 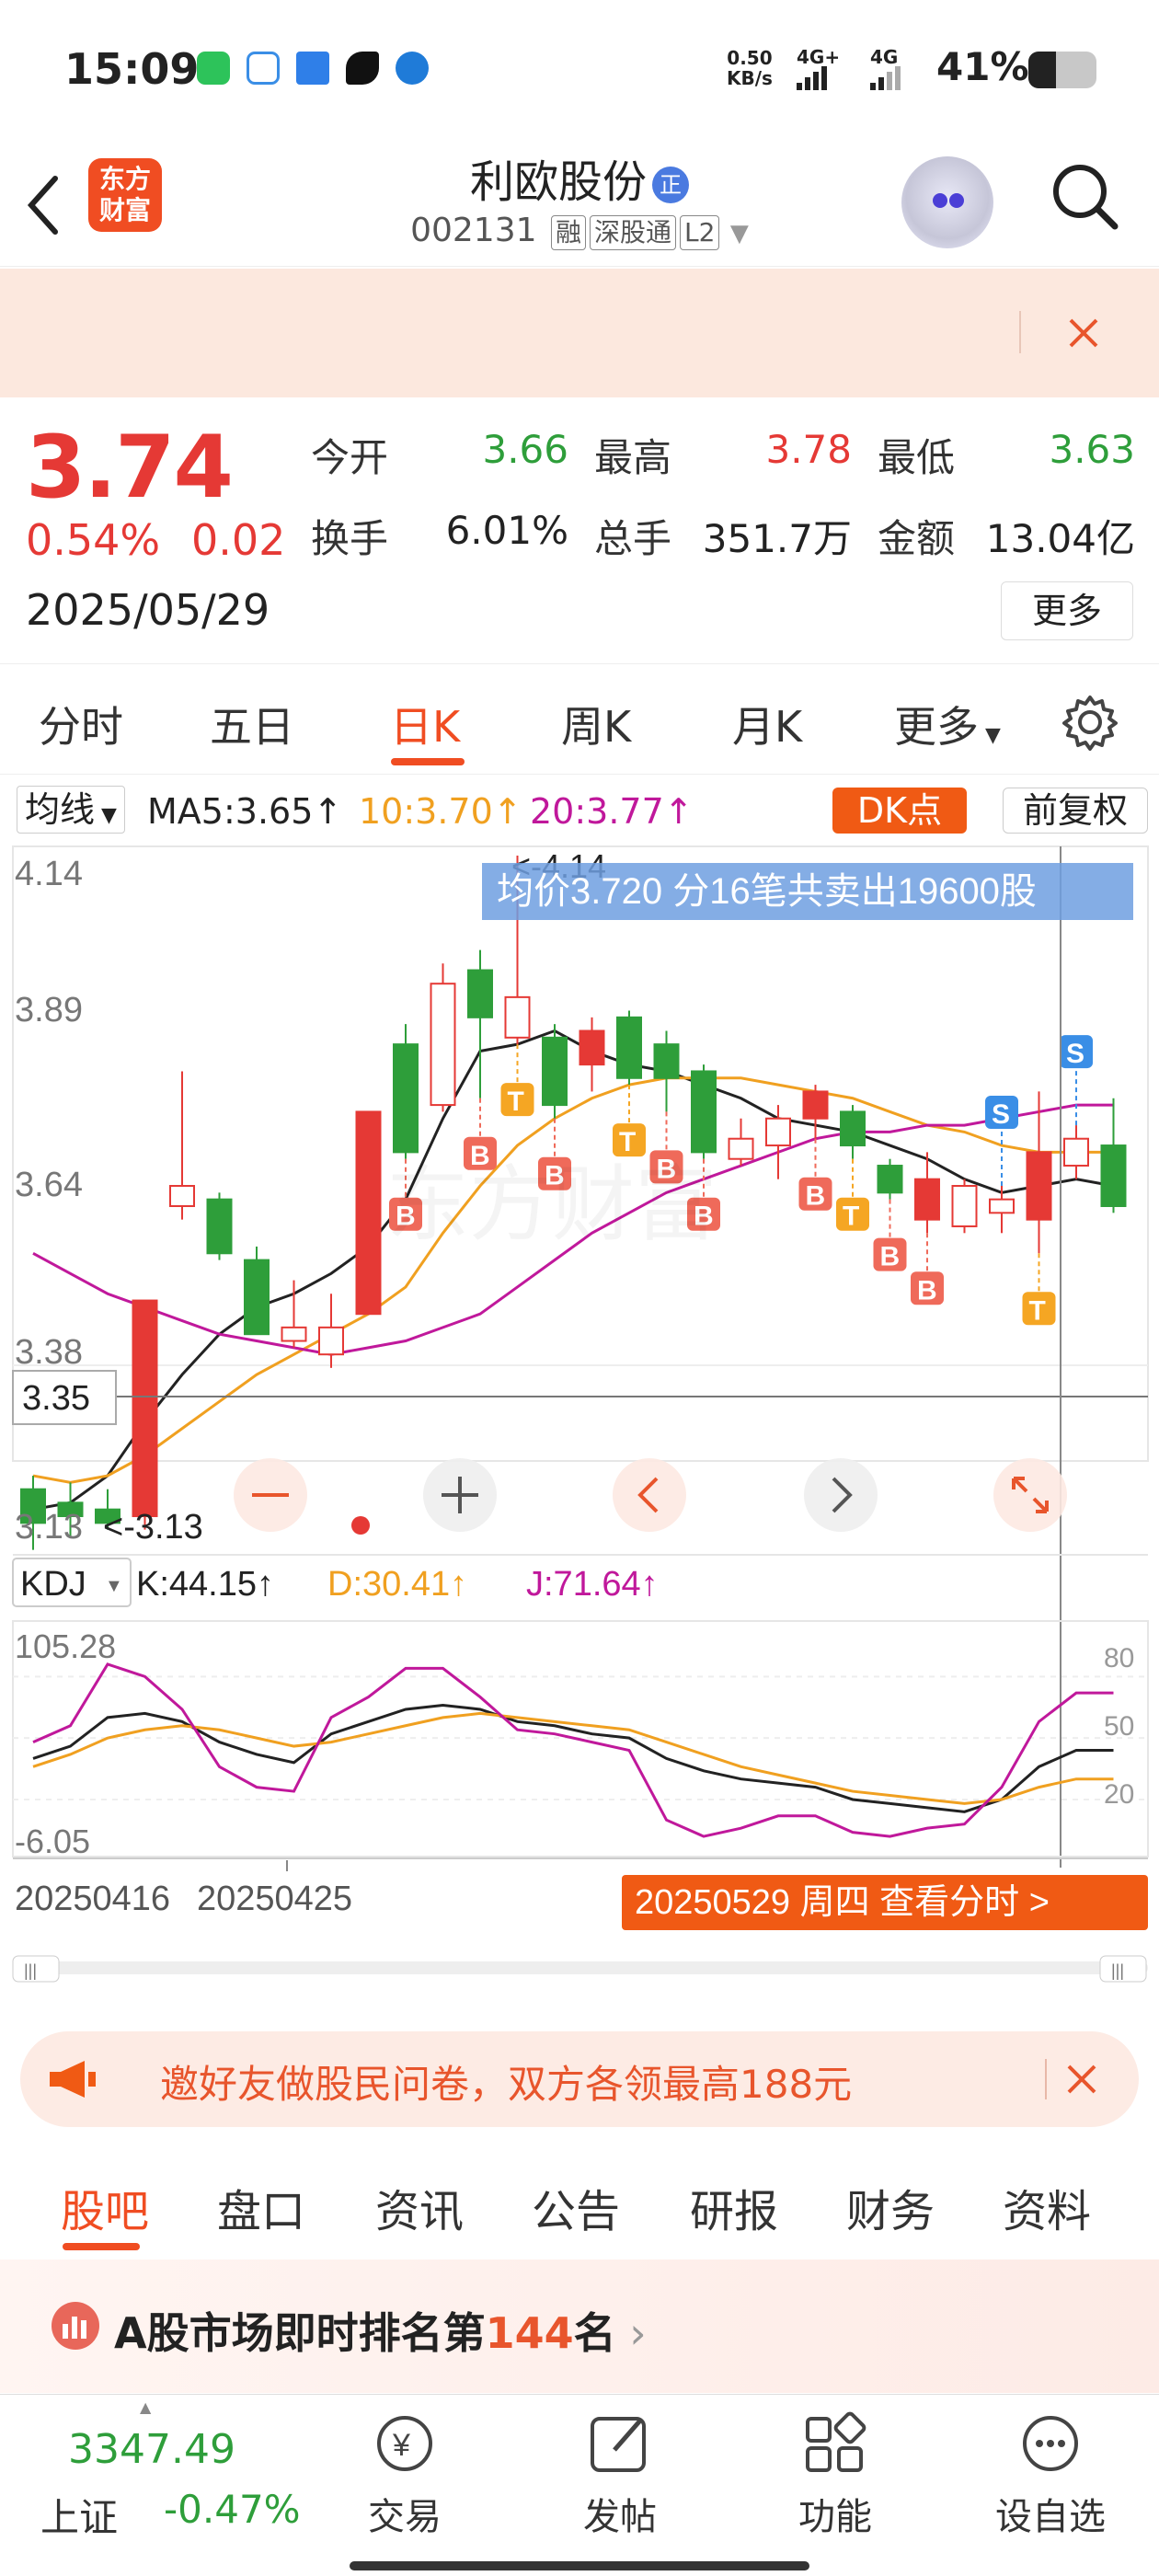 I want to click on settings-gear-icon, so click(x=1090, y=722).